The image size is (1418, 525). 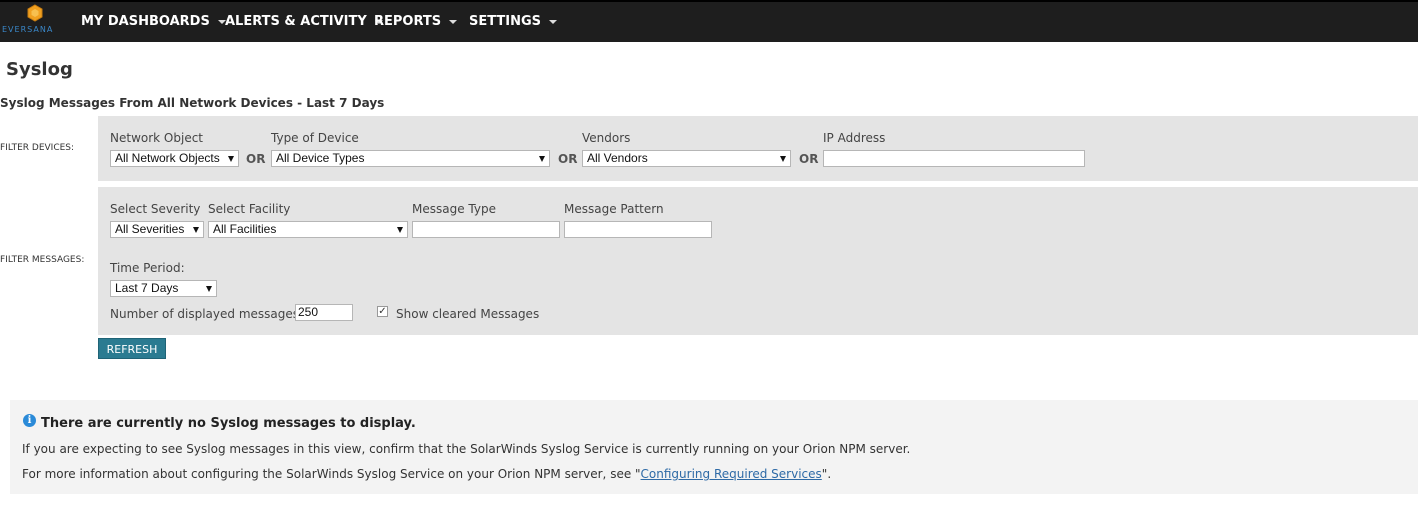 I want to click on facility-label: Select Facility, so click(x=249, y=209).